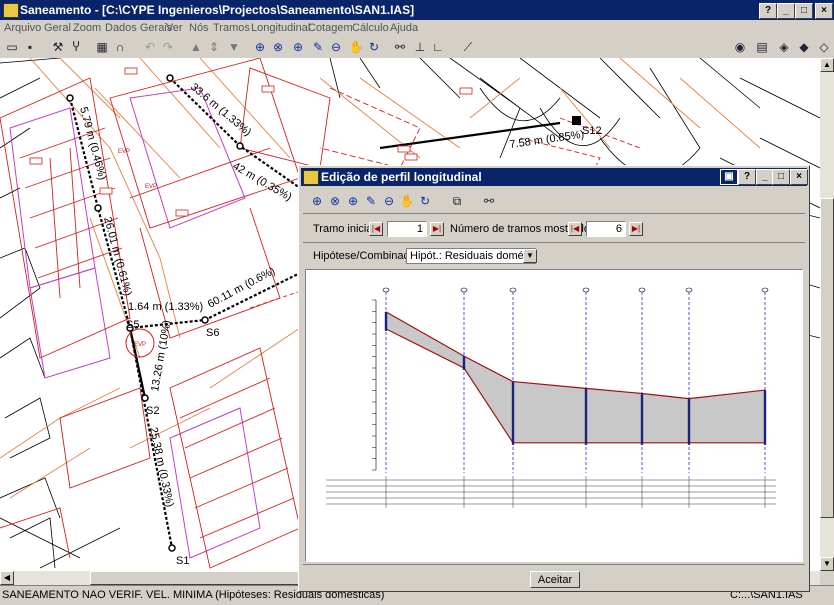 This screenshot has width=834, height=605. Describe the element at coordinates (317, 201) in the screenshot. I see `dlg-zoom-window-icon: ⊕` at that location.